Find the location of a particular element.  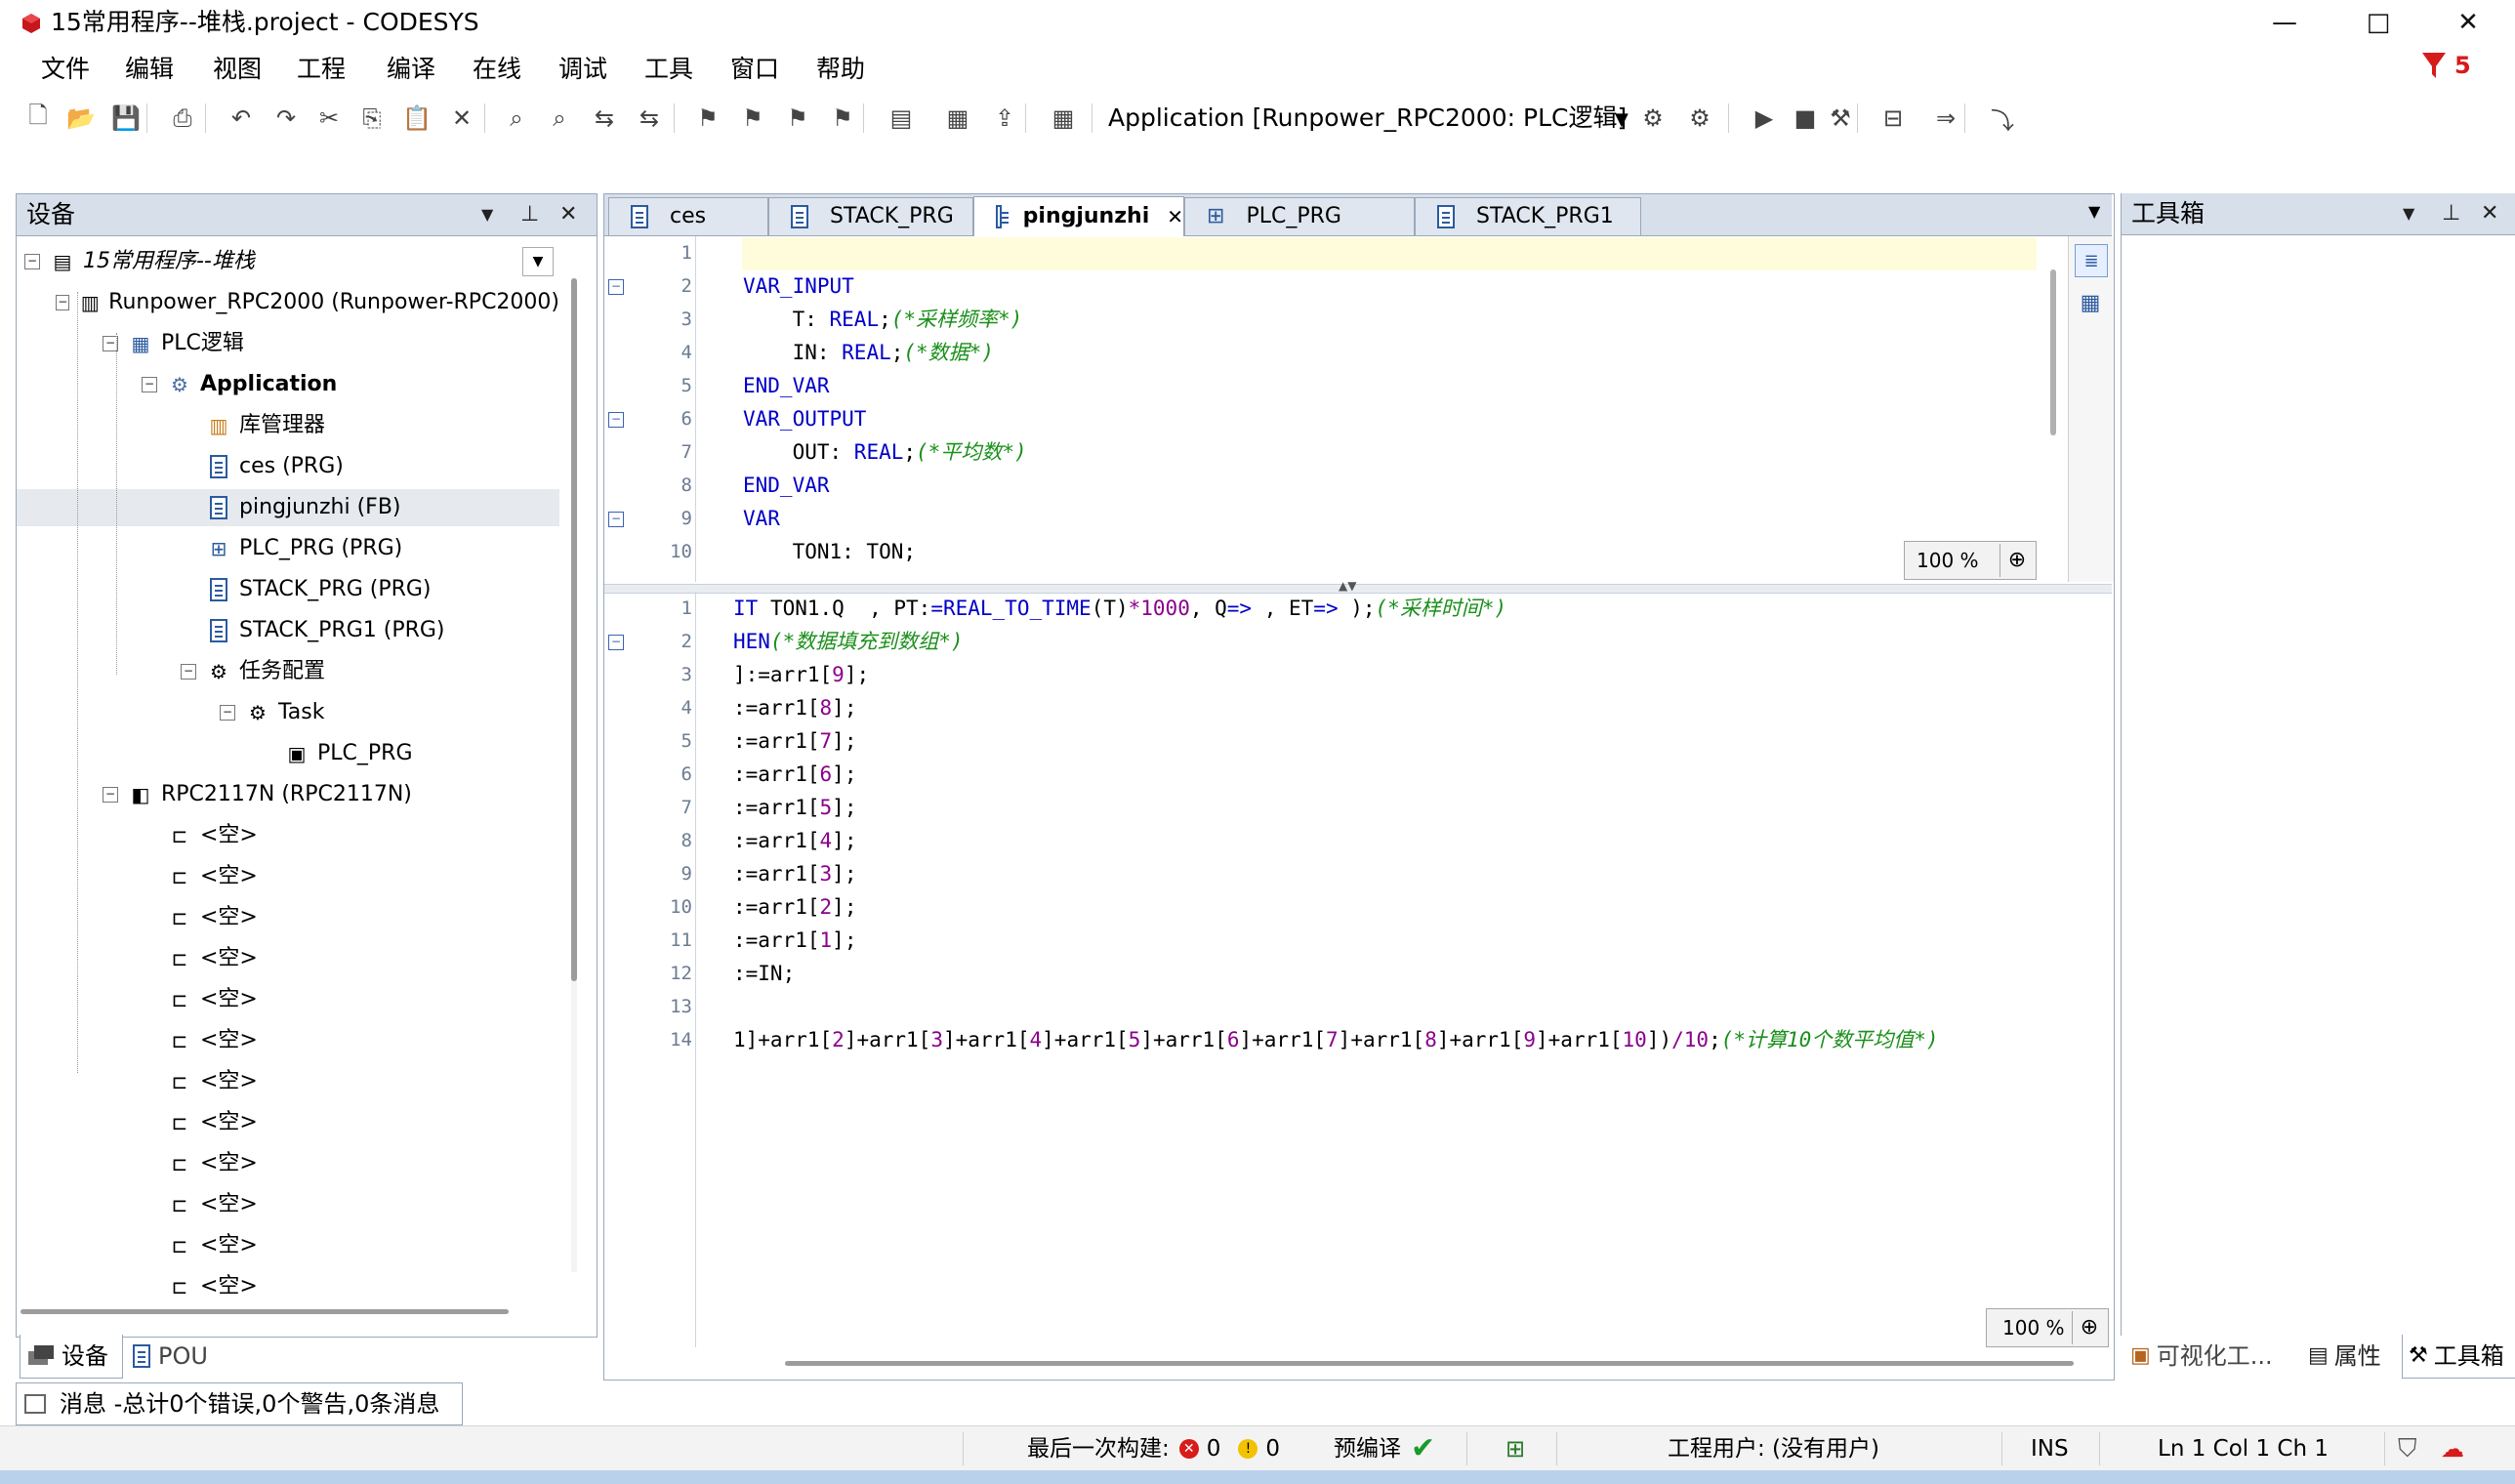

tree-item: − ▤ 15常用程序--堆栈 ▼ is located at coordinates (288, 262).